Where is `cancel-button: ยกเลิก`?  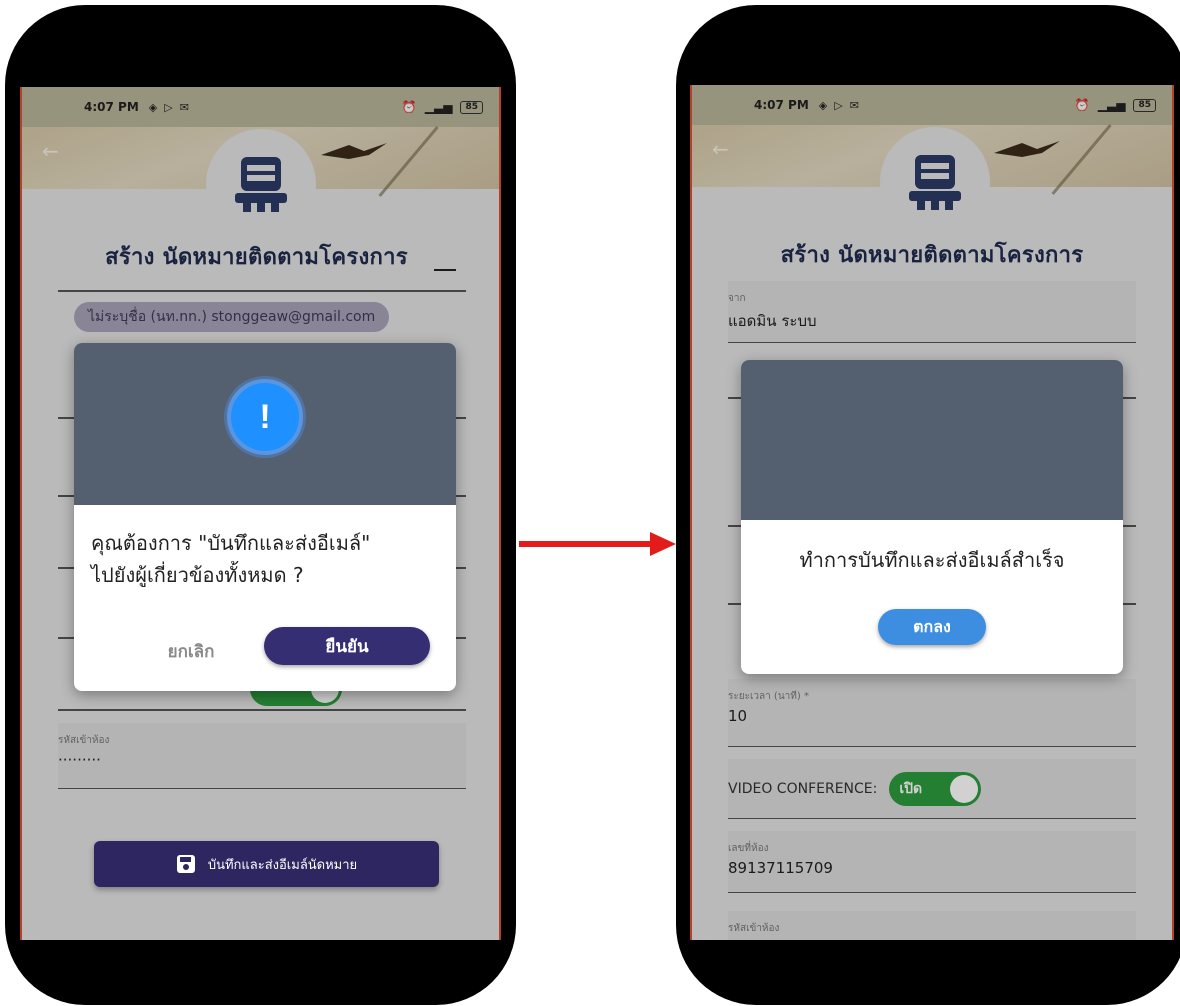
cancel-button: ยกเลิก is located at coordinates (191, 651).